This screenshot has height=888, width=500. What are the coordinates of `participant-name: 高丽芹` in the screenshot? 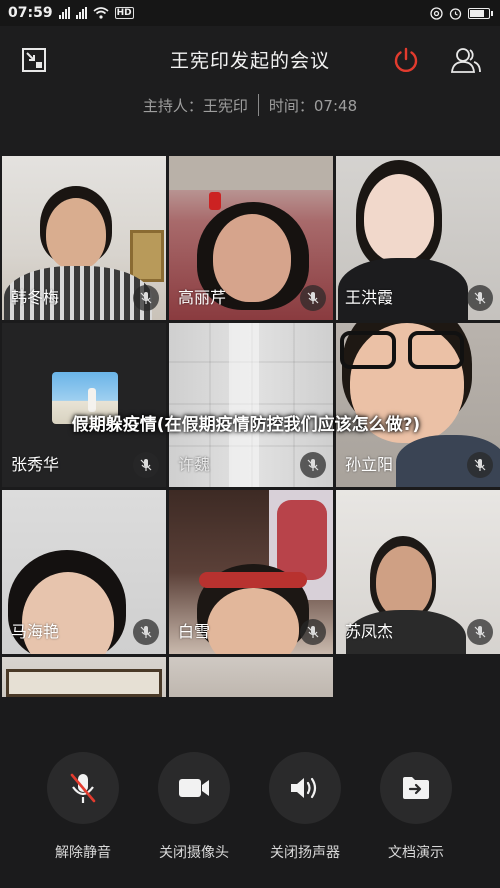 It's located at (202, 297).